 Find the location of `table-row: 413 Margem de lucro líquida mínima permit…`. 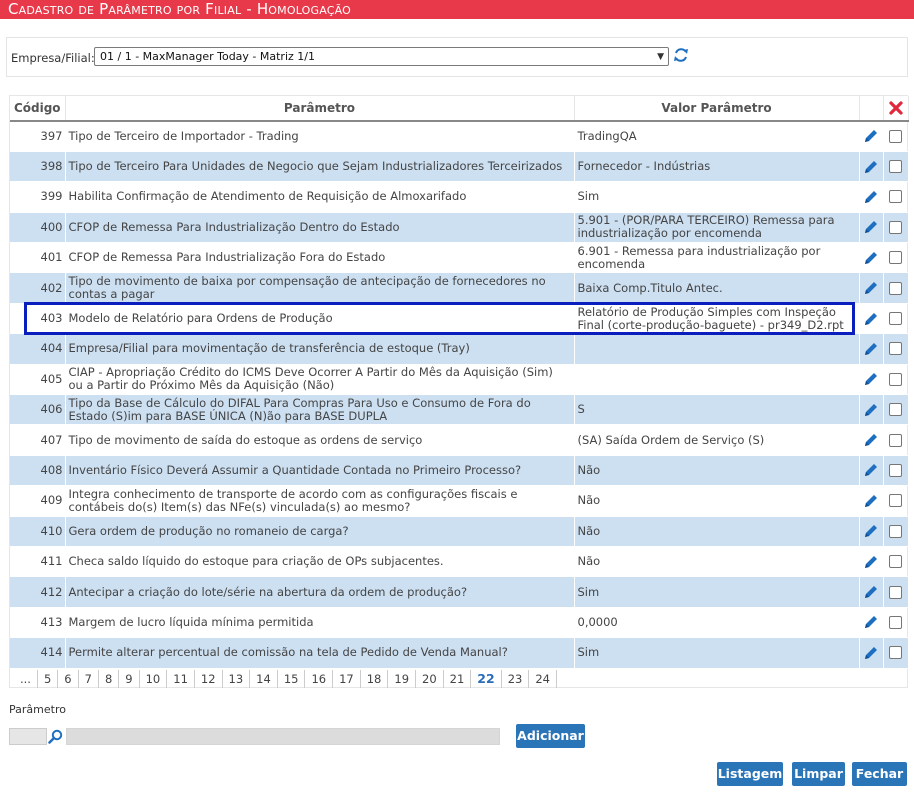

table-row: 413 Margem de lucro líquida mínima permit… is located at coordinates (459, 623).